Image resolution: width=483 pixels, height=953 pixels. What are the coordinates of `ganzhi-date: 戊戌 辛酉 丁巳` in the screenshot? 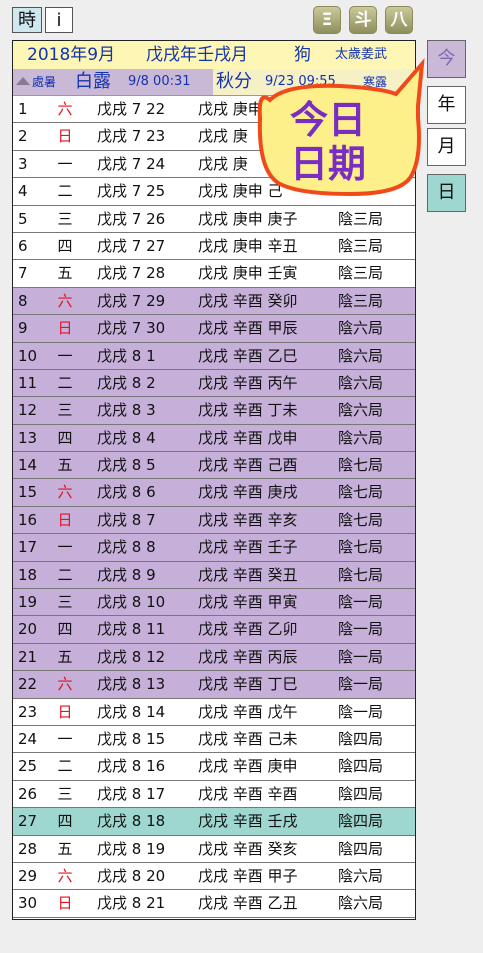 It's located at (248, 684).